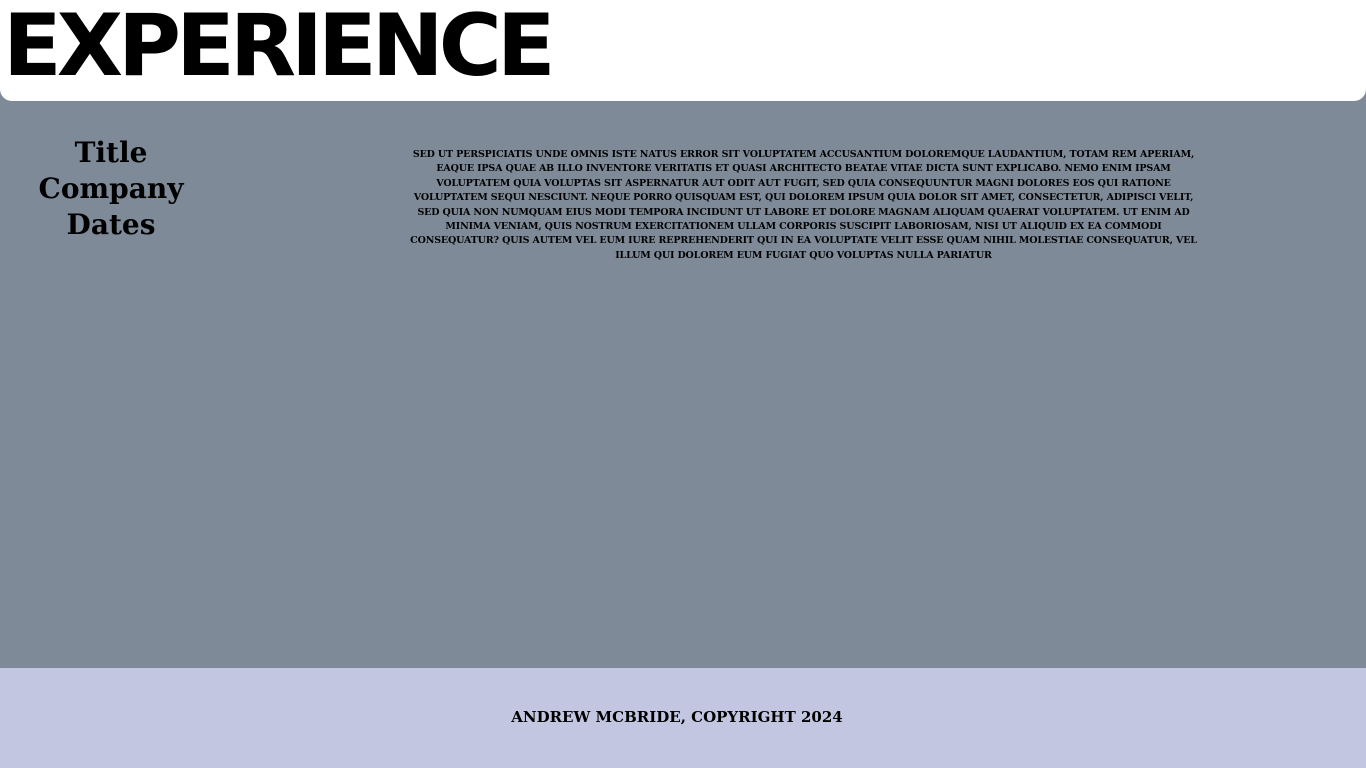 The height and width of the screenshot is (768, 1366). What do you see at coordinates (279, 48) in the screenshot?
I see `page-title: EXPERIENCE` at bounding box center [279, 48].